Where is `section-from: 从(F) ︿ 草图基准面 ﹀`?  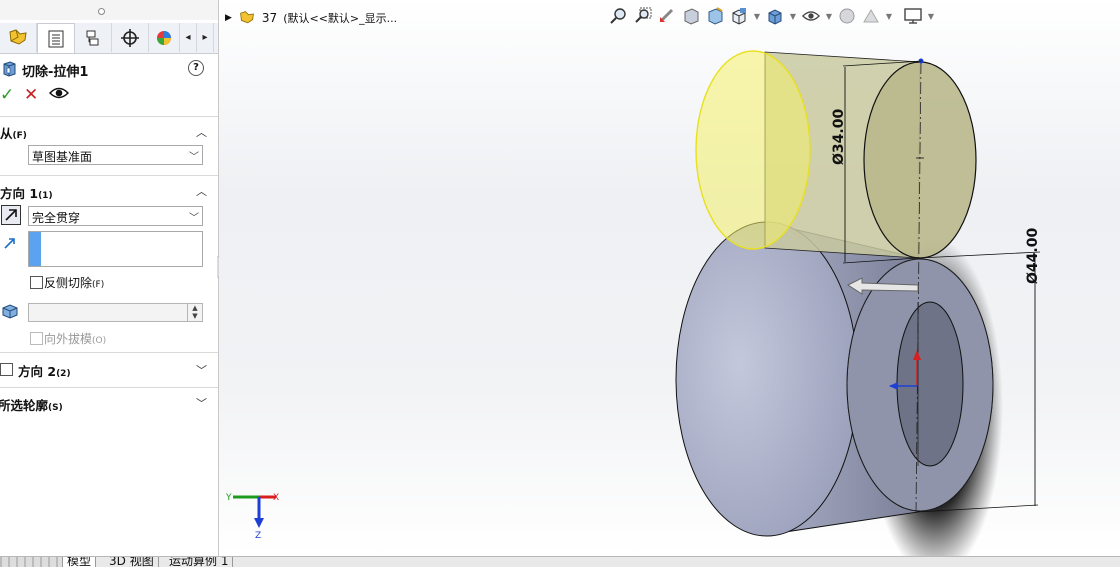 section-from: 从(F) ︿ 草图基准面 ﹀ is located at coordinates (109, 145).